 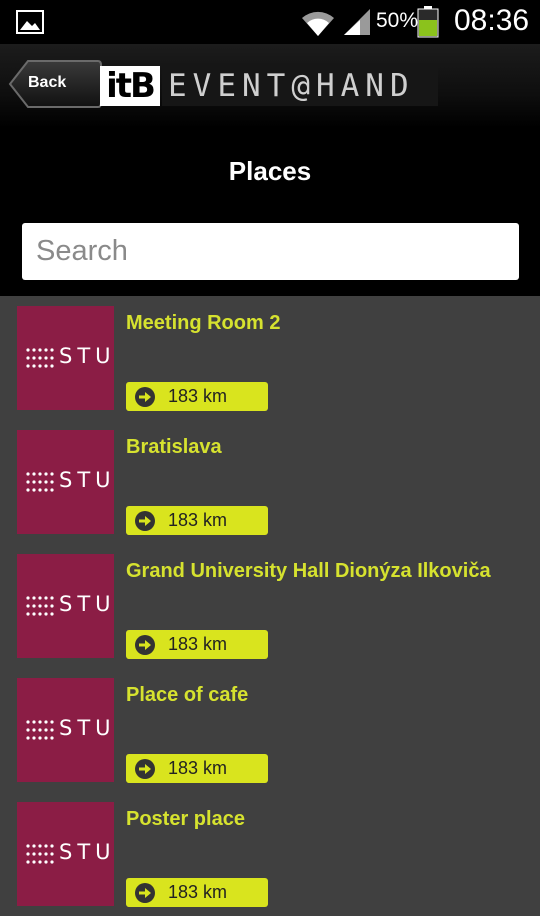 What do you see at coordinates (187, 695) in the screenshot?
I see `place-name: Place of cafe` at bounding box center [187, 695].